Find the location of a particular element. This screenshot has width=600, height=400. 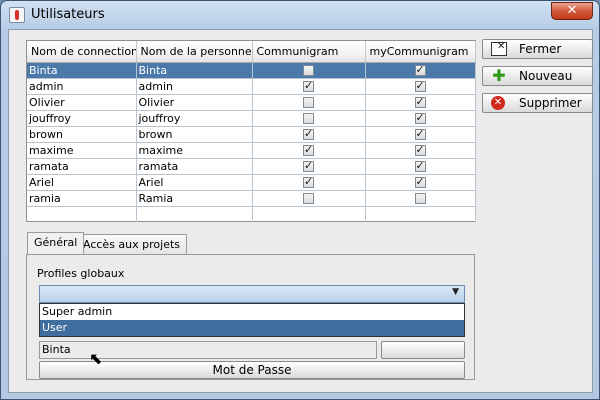

cell-login: admin is located at coordinates (82, 86).